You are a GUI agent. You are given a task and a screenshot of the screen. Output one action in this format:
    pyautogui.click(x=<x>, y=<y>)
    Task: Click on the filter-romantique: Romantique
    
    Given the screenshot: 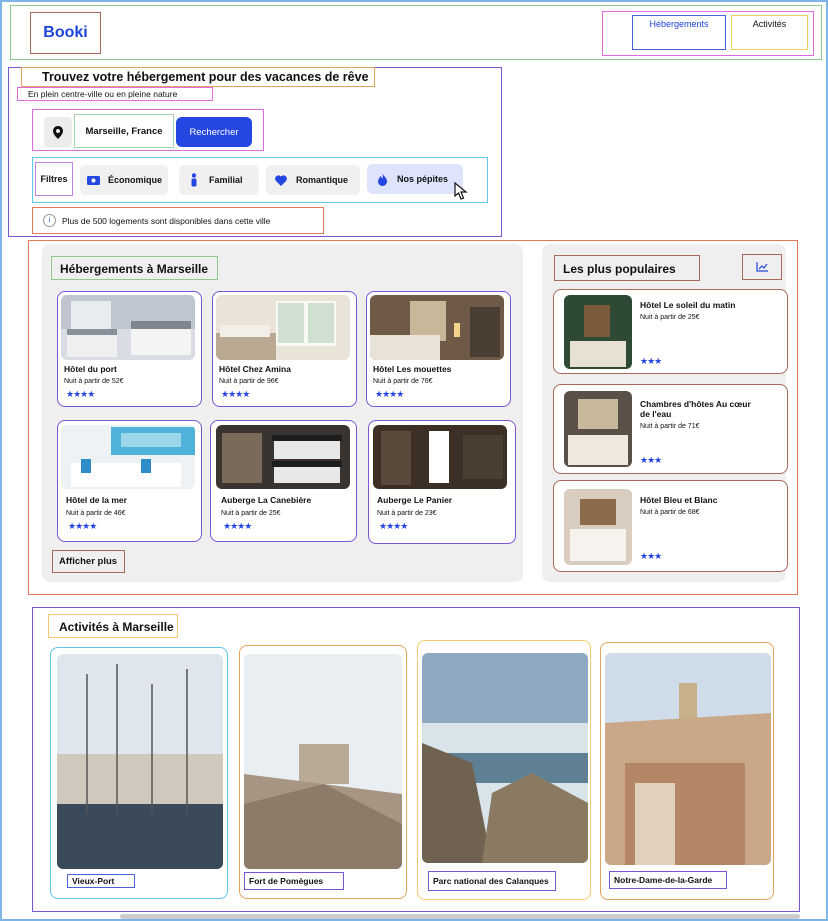 What is the action you would take?
    pyautogui.click(x=313, y=180)
    